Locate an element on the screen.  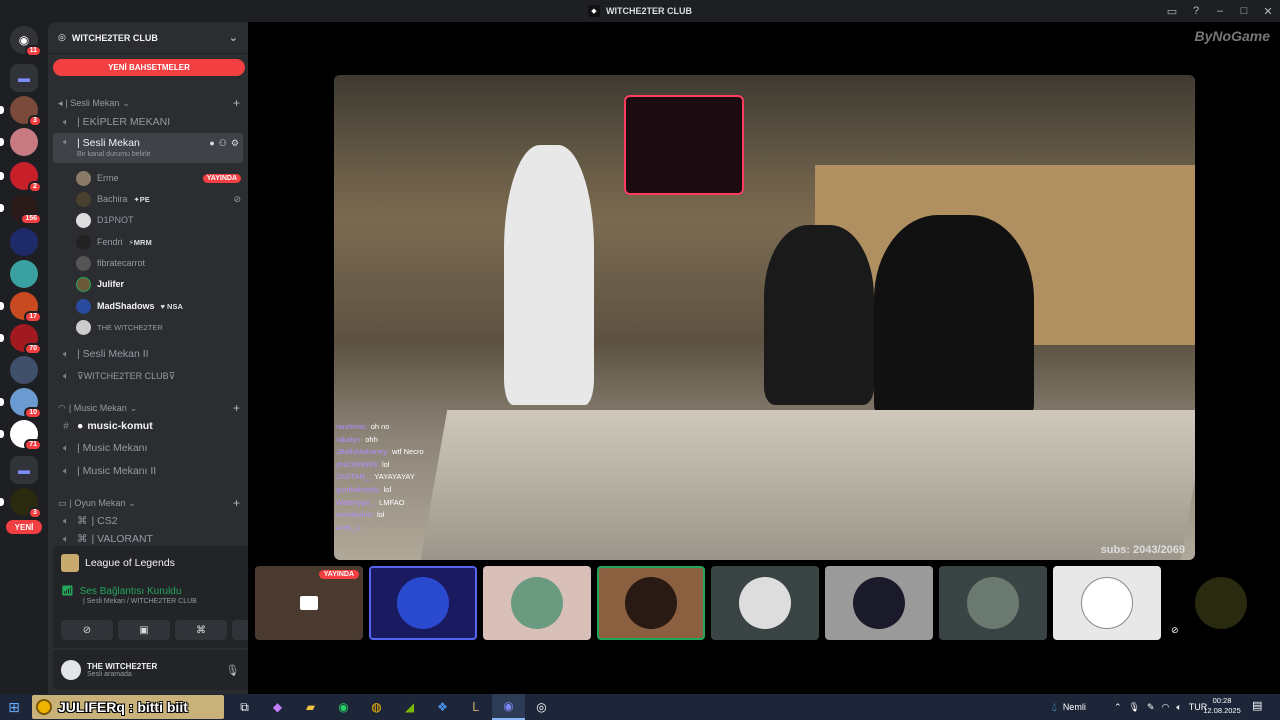
voice-user: MadShadows ♥ NSA is located at coordinates (158, 306).